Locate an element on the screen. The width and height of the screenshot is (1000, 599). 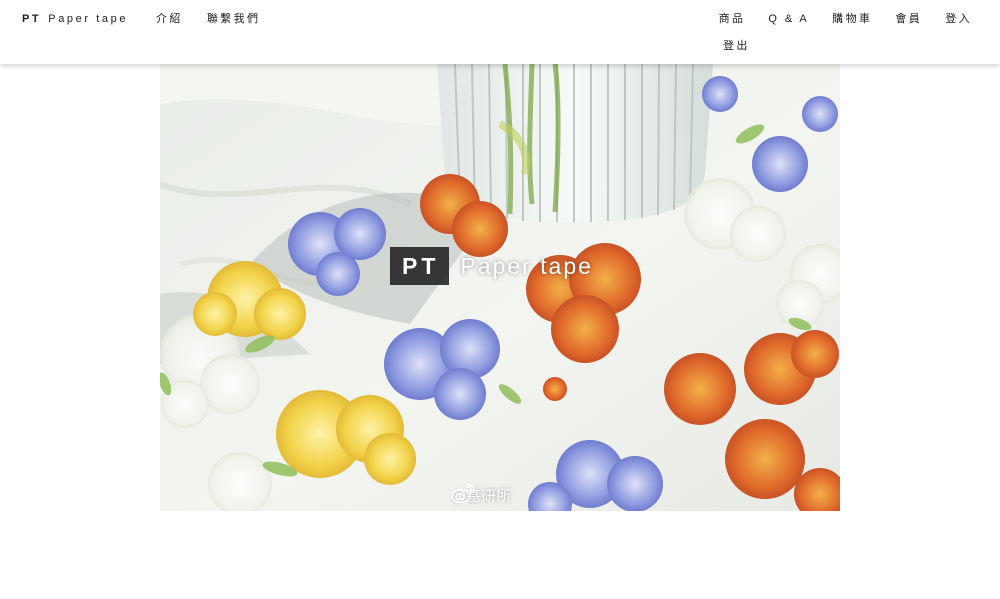
hero-logo: PT Paper tape is located at coordinates (491, 266).